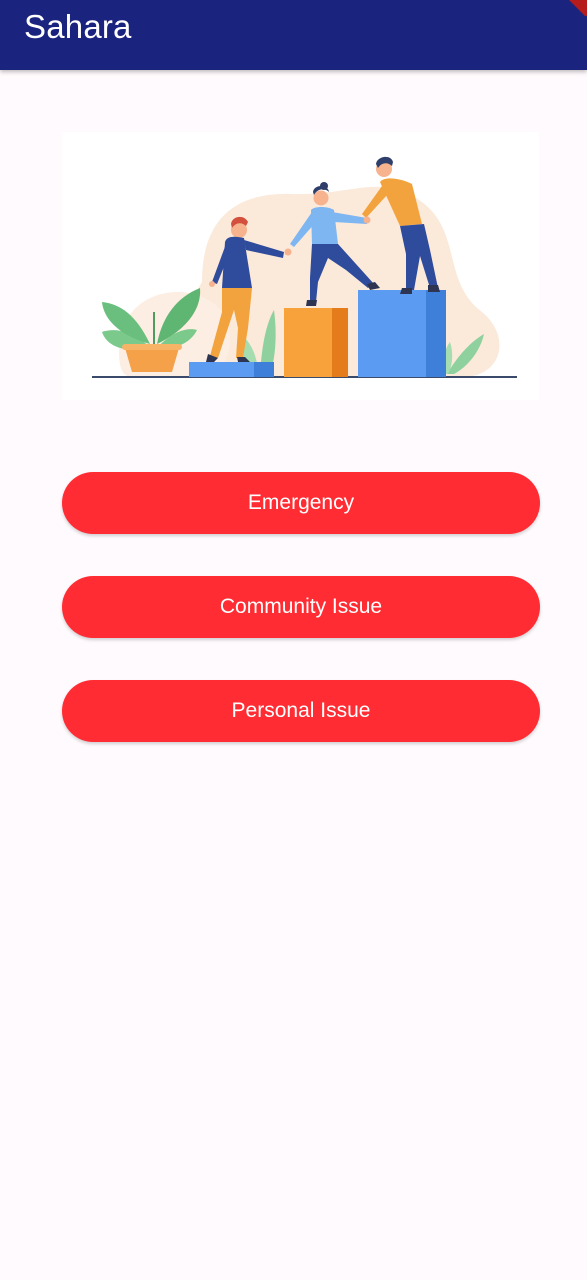 This screenshot has width=587, height=1280. Describe the element at coordinates (304, 267) in the screenshot. I see `teamwork-climbing-illustration-icon` at that location.